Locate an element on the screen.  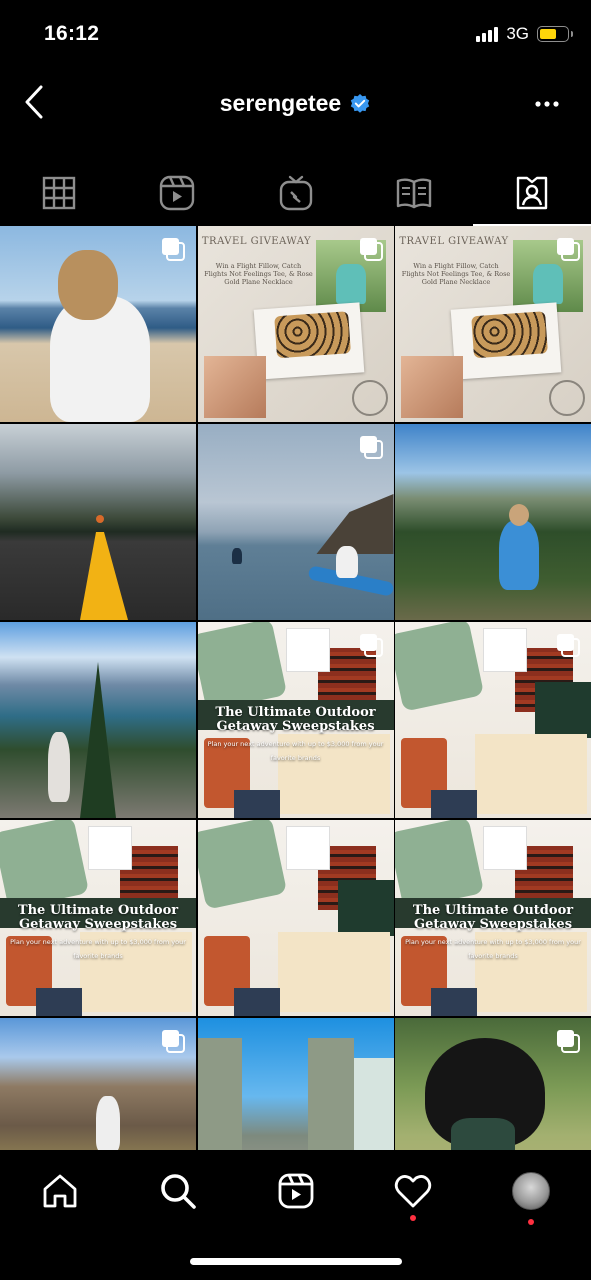
status-time: 16:12 is located at coordinates (72, 33).